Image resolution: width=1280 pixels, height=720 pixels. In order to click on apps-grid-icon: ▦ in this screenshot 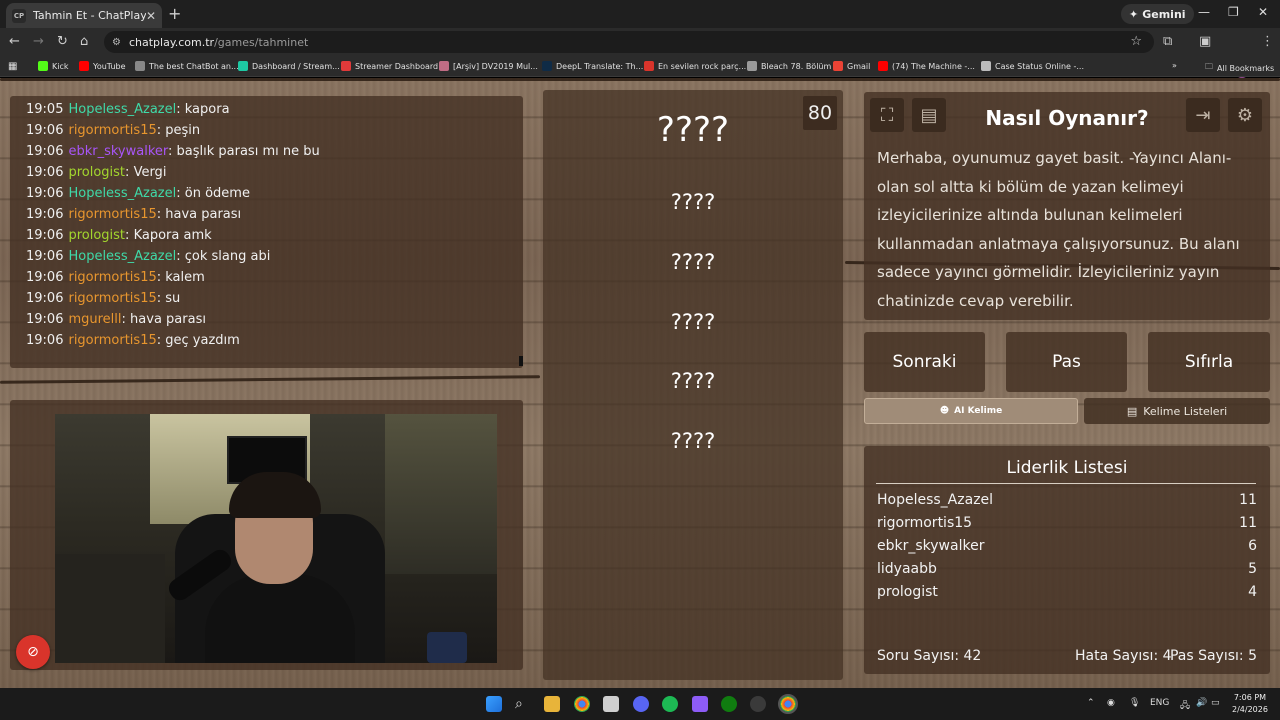, I will do `click(12, 66)`.